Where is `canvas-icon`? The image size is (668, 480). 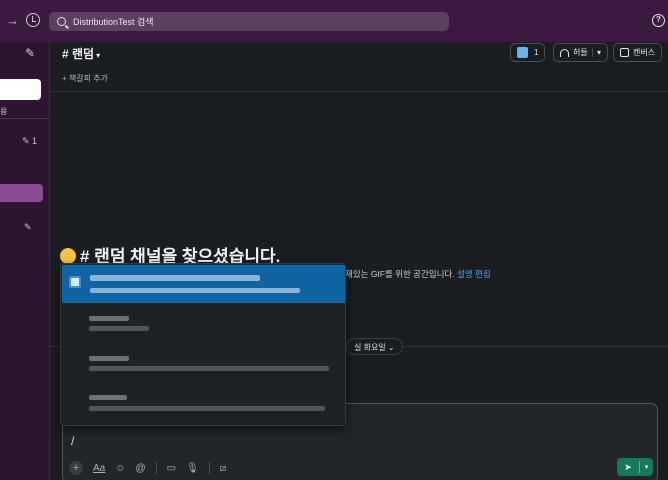 canvas-icon is located at coordinates (624, 52).